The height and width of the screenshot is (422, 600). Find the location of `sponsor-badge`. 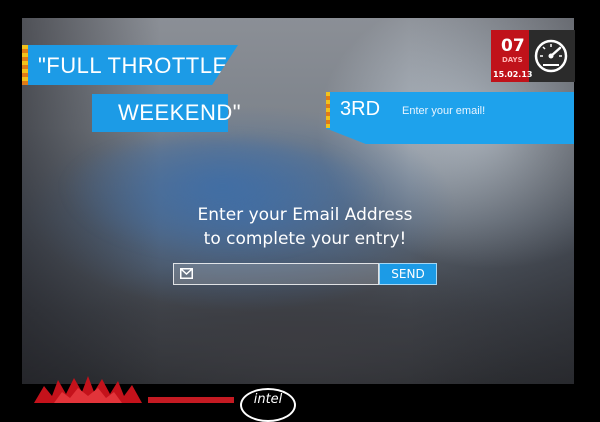

sponsor-badge is located at coordinates (191, 400).